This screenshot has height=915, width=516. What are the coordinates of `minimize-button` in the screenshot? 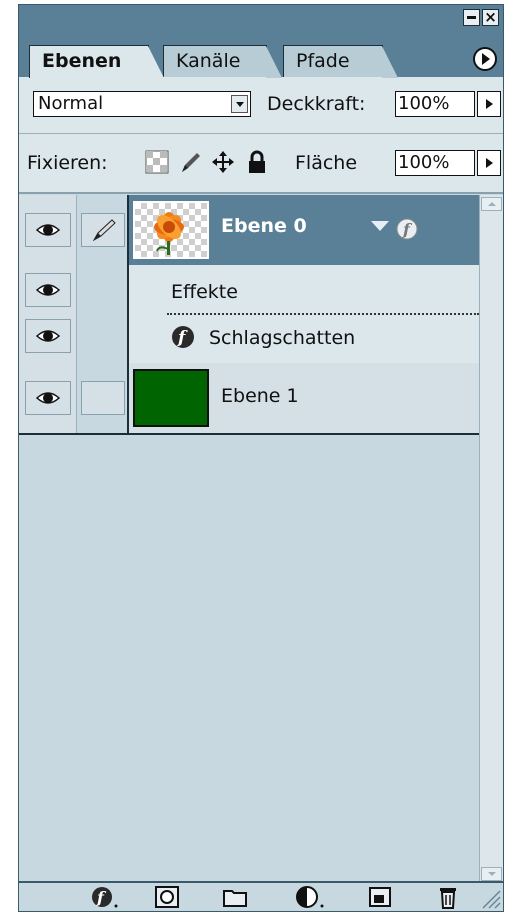 It's located at (471, 17).